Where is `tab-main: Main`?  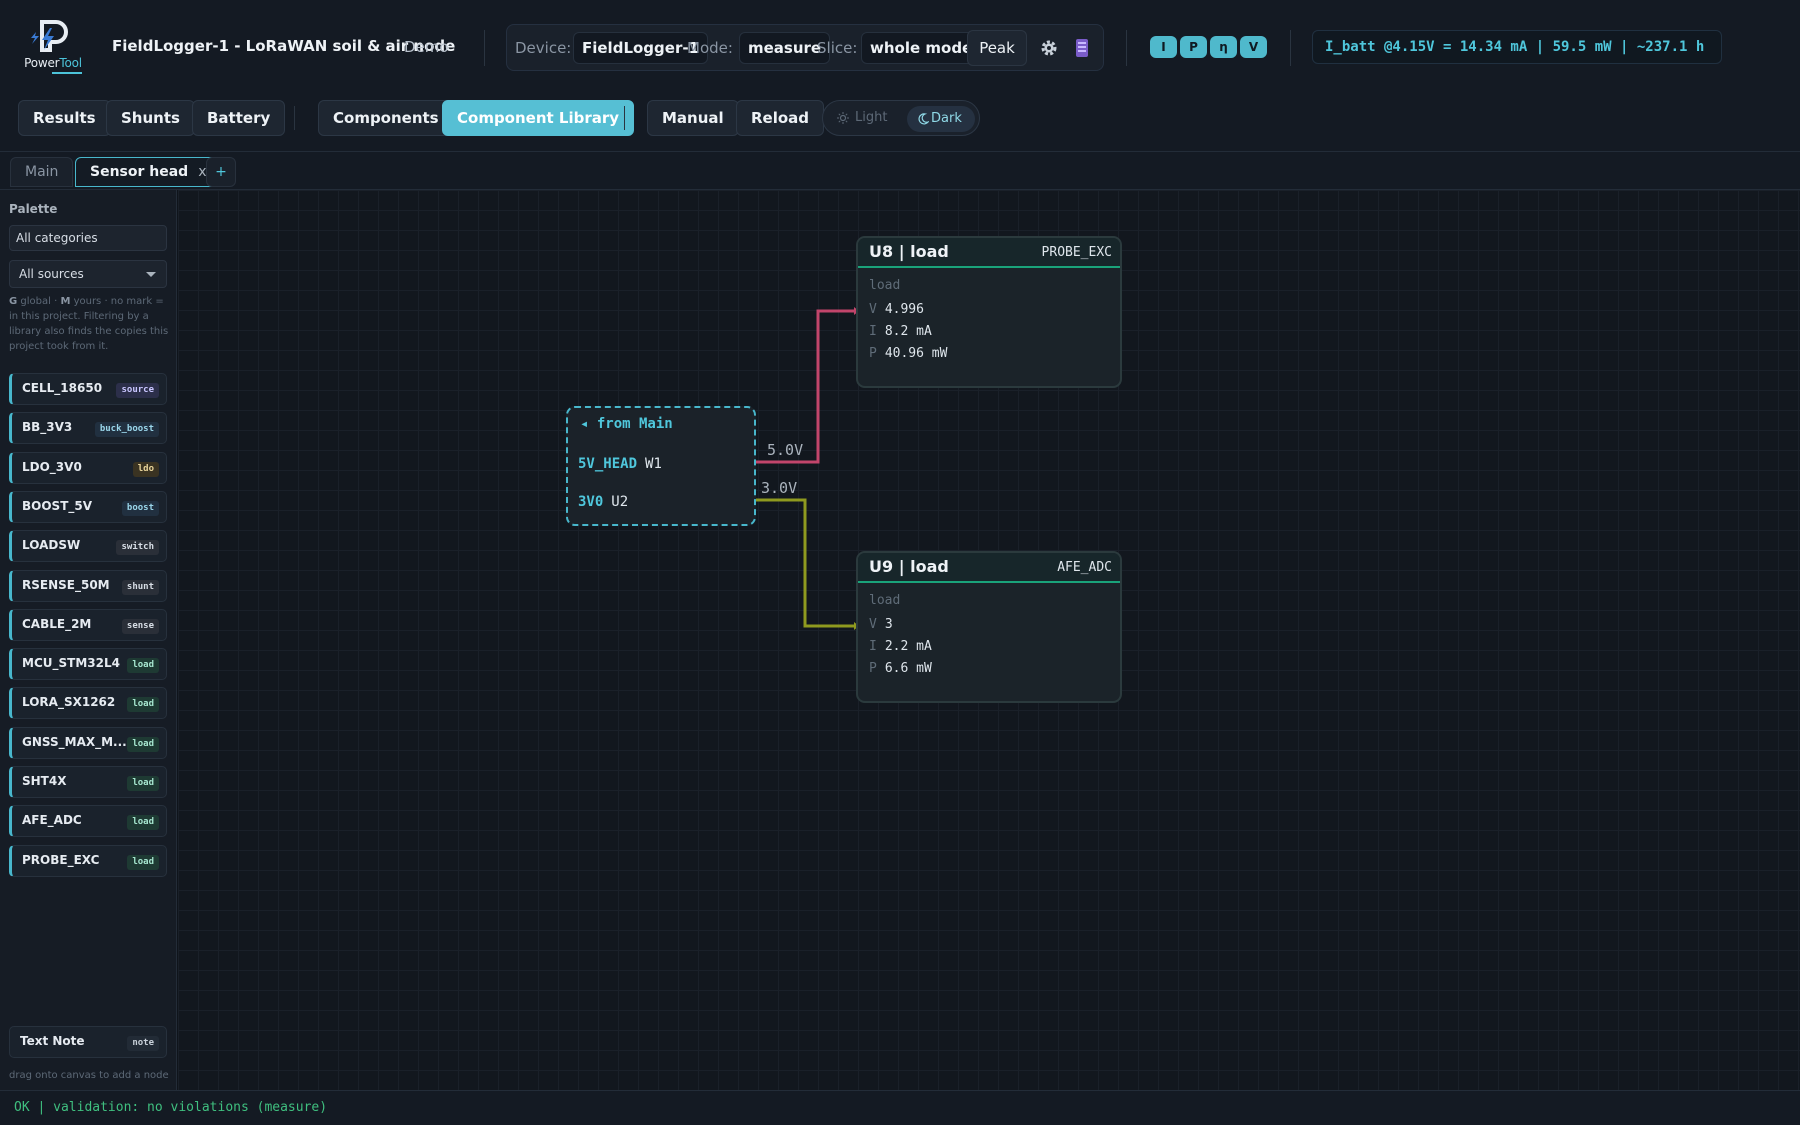
tab-main: Main is located at coordinates (42, 172).